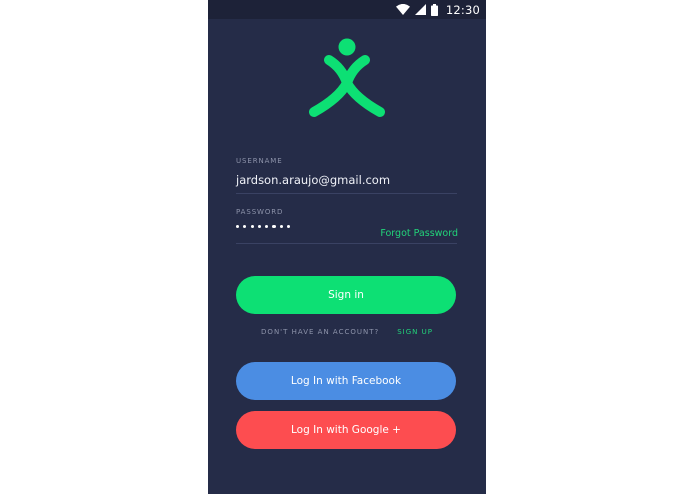 The height and width of the screenshot is (494, 695). What do you see at coordinates (260, 212) in the screenshot?
I see `password-label: PASSWORD` at bounding box center [260, 212].